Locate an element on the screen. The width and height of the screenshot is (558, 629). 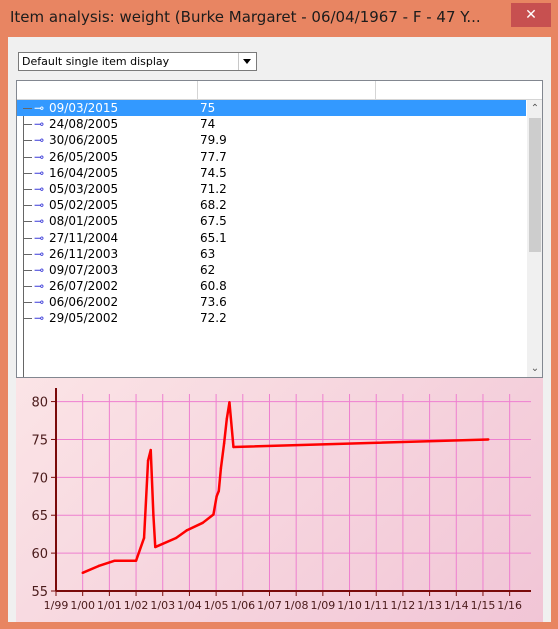
row-date: 26/11/2003 is located at coordinates (84, 253).